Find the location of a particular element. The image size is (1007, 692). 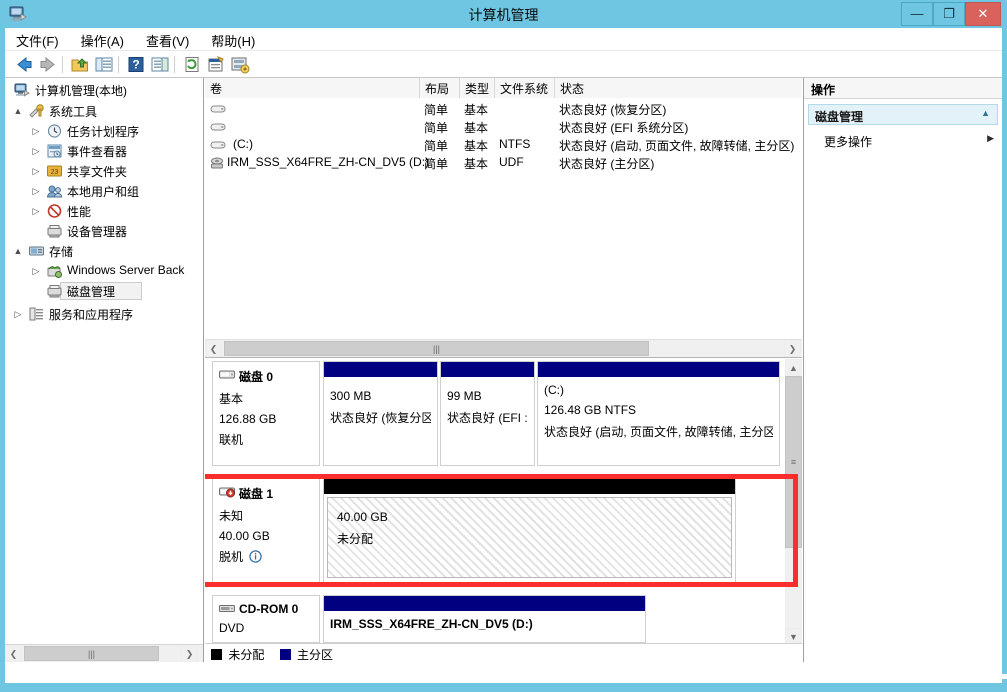

disk-0-info: 磁盘 0 基本 126.88 GB 联机 is located at coordinates (266, 413).